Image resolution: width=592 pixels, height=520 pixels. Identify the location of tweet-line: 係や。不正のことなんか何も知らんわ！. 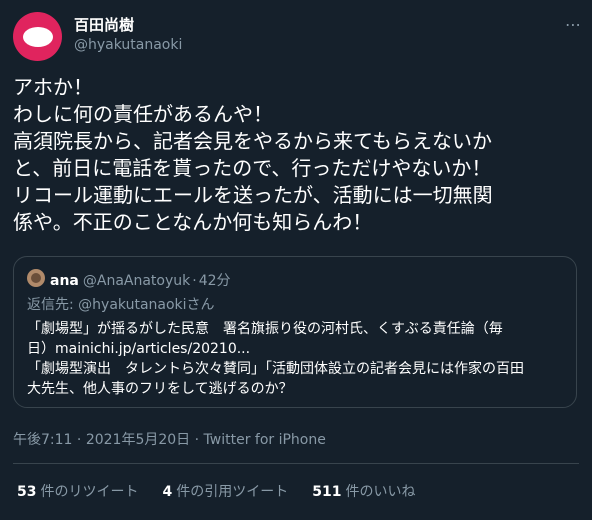
(193, 222).